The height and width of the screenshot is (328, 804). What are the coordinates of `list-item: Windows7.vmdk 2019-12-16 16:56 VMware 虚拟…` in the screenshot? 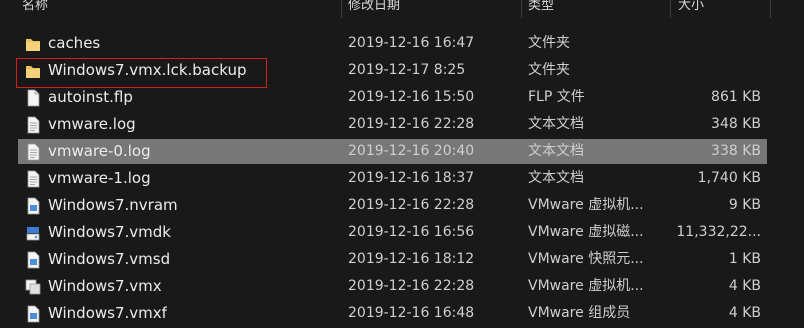 It's located at (402, 232).